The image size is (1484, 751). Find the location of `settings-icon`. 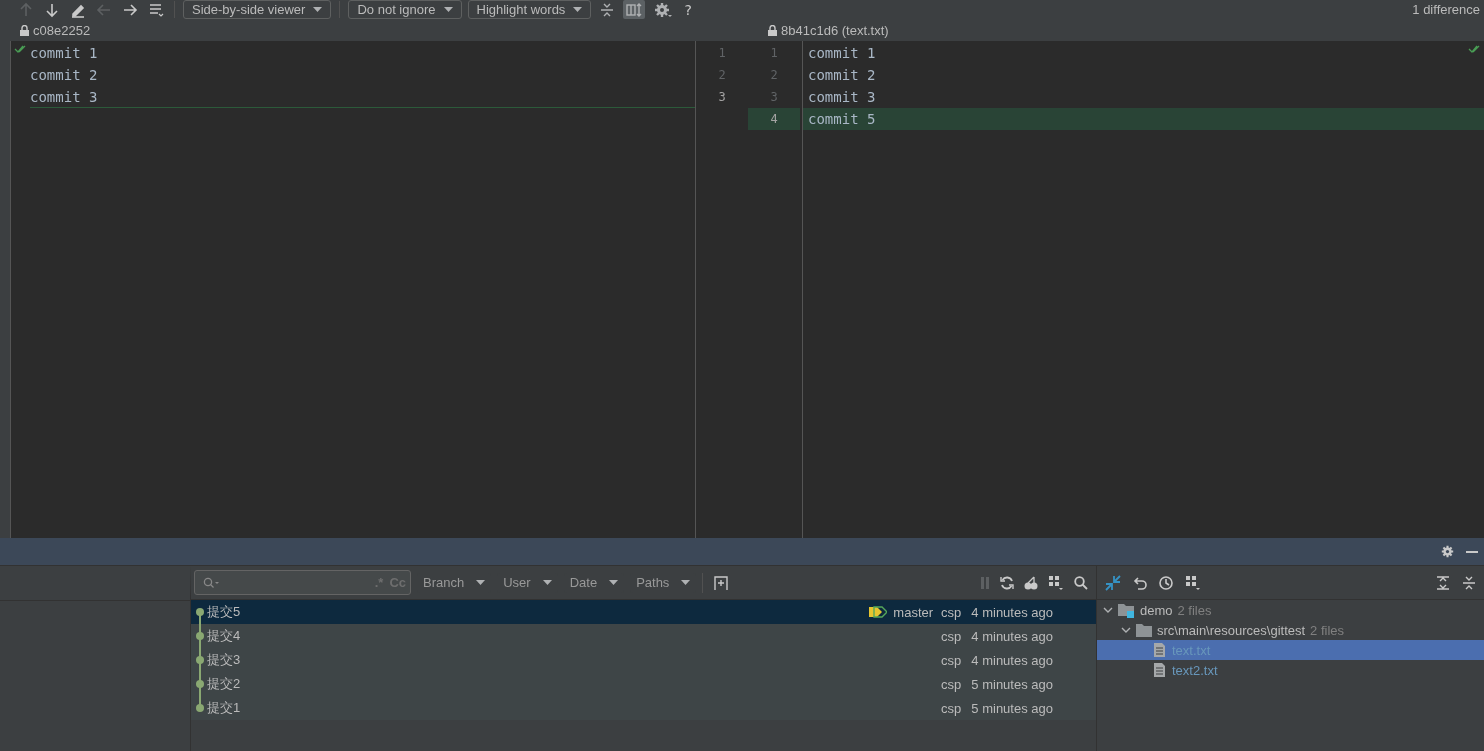

settings-icon is located at coordinates (1447, 551).